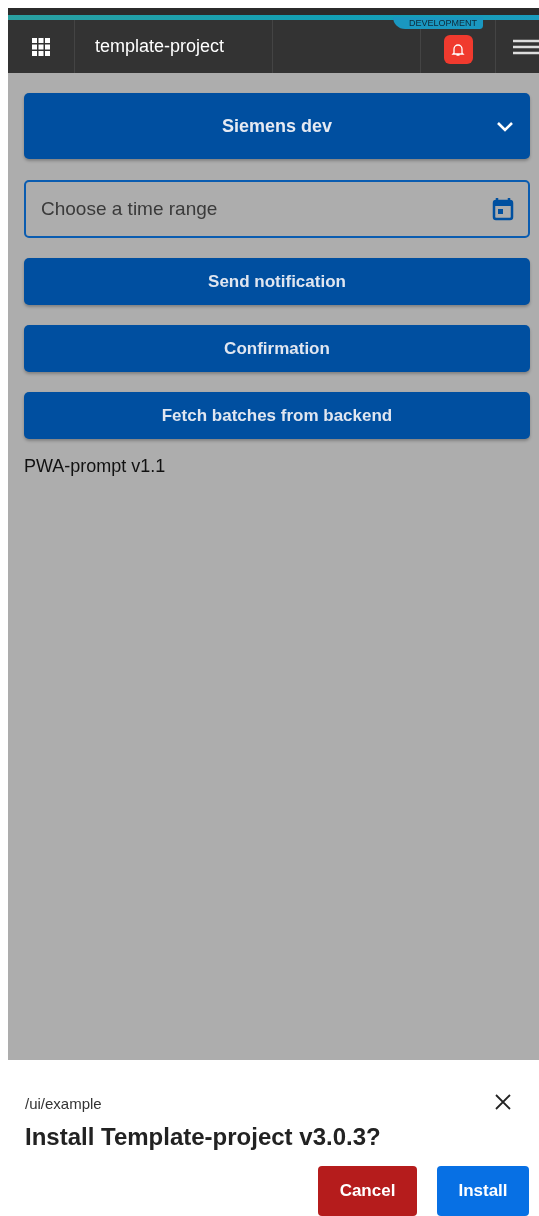  Describe the element at coordinates (277, 126) in the screenshot. I see `workspace-dropdown: Siemens dev` at that location.